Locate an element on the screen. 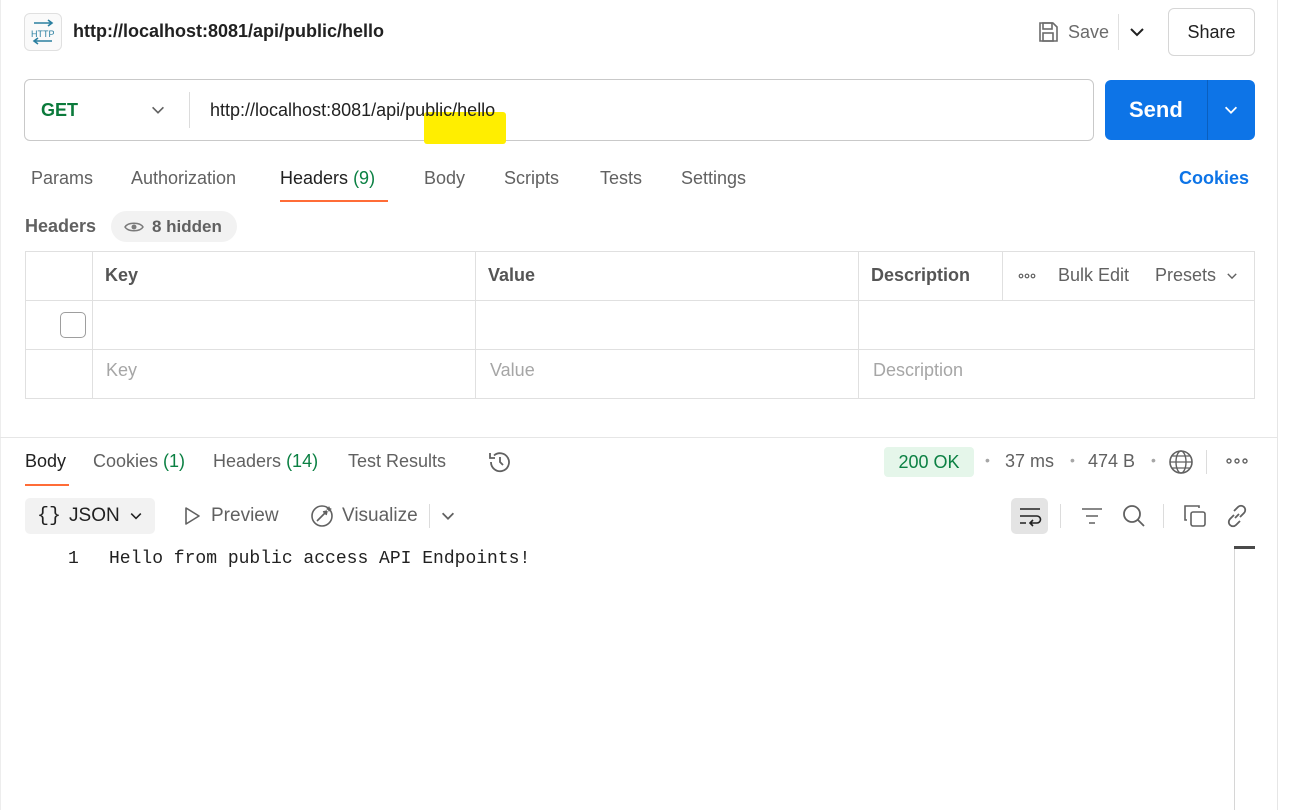 The width and height of the screenshot is (1302, 810). tab-authorization: Authorization is located at coordinates (183, 178).